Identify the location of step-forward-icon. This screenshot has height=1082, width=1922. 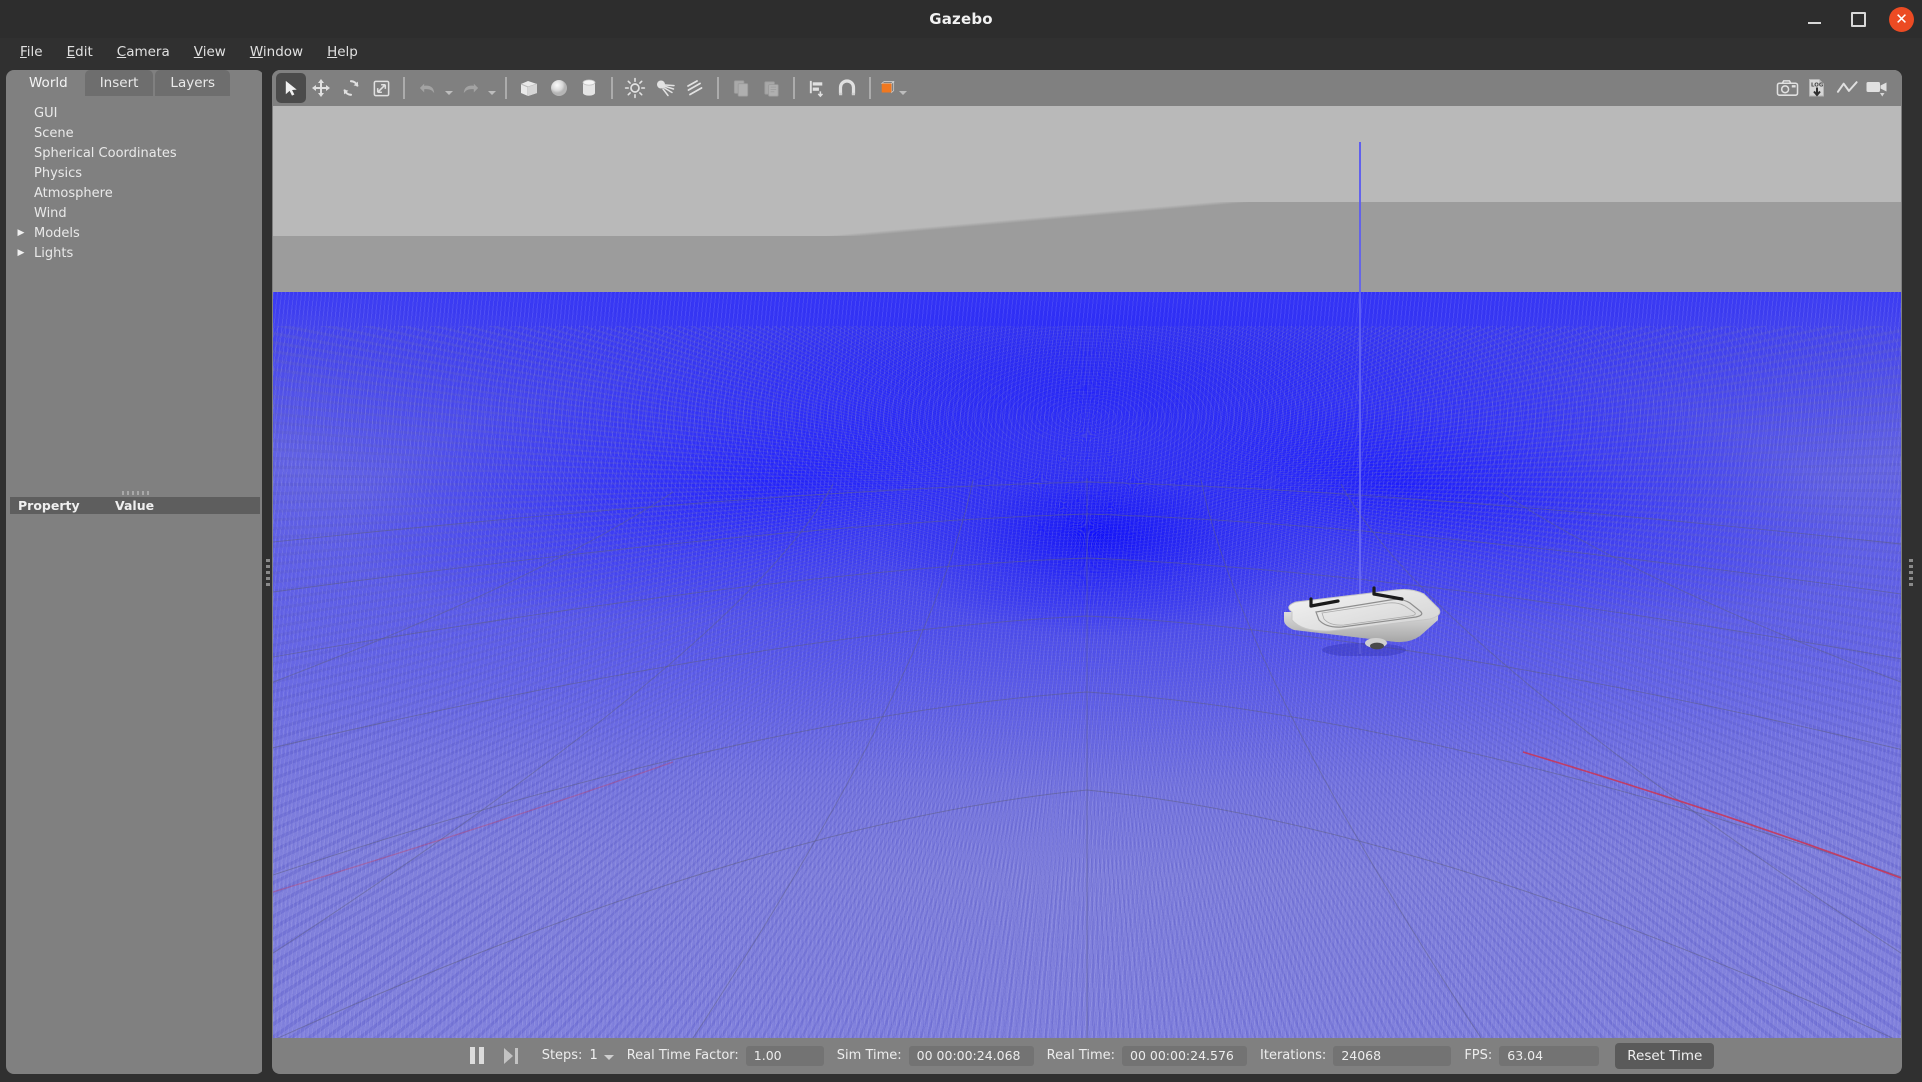
(510, 1055).